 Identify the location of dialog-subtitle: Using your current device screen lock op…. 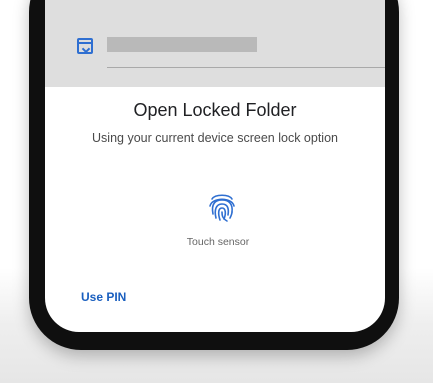
(215, 138).